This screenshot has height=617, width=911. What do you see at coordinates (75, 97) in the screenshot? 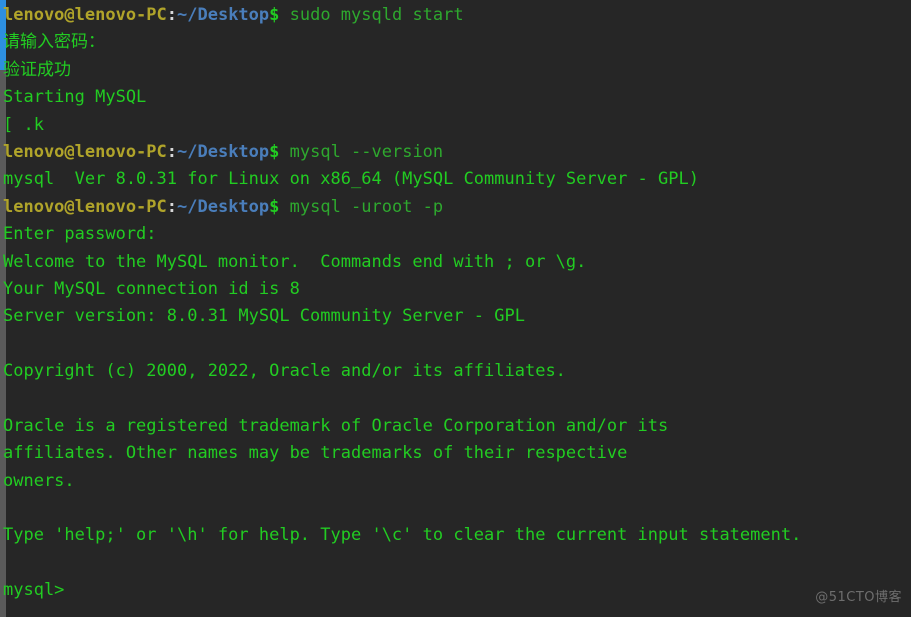
I see `terminal-output-text: Starting MySQL` at bounding box center [75, 97].